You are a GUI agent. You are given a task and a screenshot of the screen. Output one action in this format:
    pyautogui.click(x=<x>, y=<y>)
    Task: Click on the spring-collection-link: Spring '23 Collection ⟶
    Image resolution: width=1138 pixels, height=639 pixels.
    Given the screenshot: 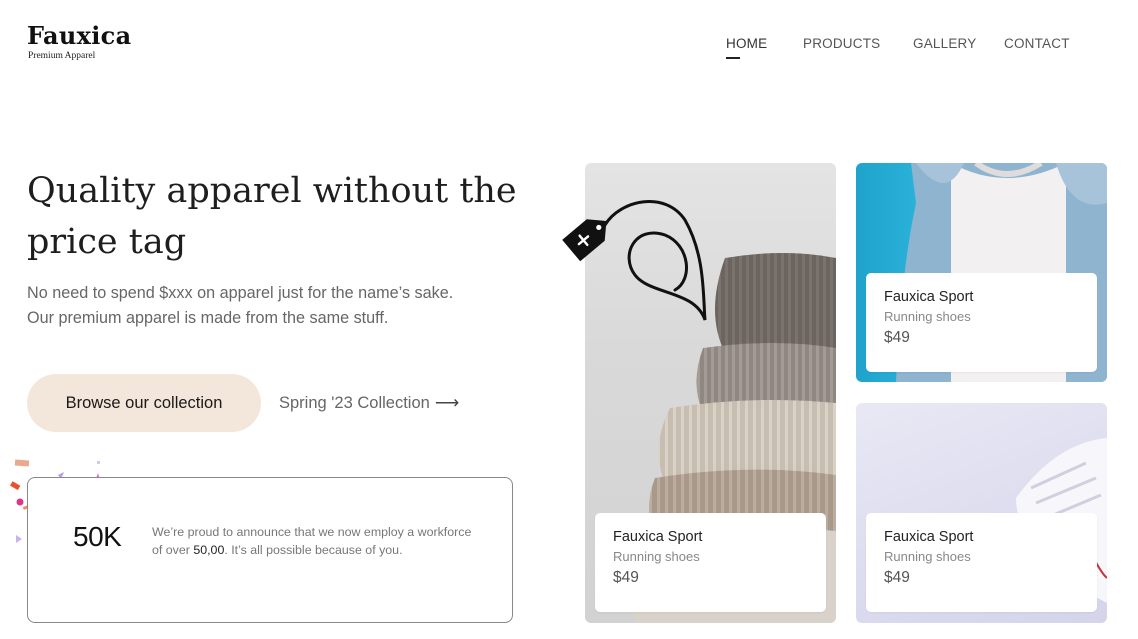 What is the action you would take?
    pyautogui.click(x=369, y=403)
    